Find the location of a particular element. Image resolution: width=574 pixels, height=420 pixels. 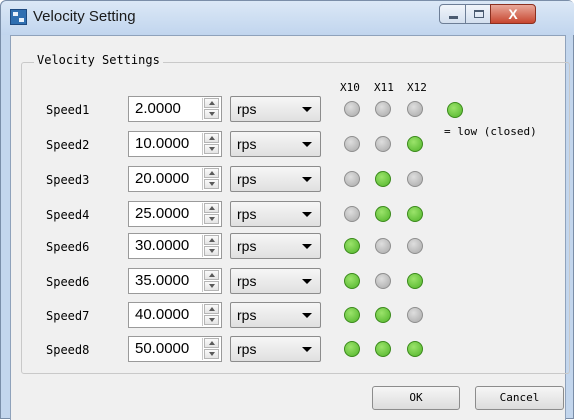

speed-value-spinbox: 20.0000 is located at coordinates (175, 179).